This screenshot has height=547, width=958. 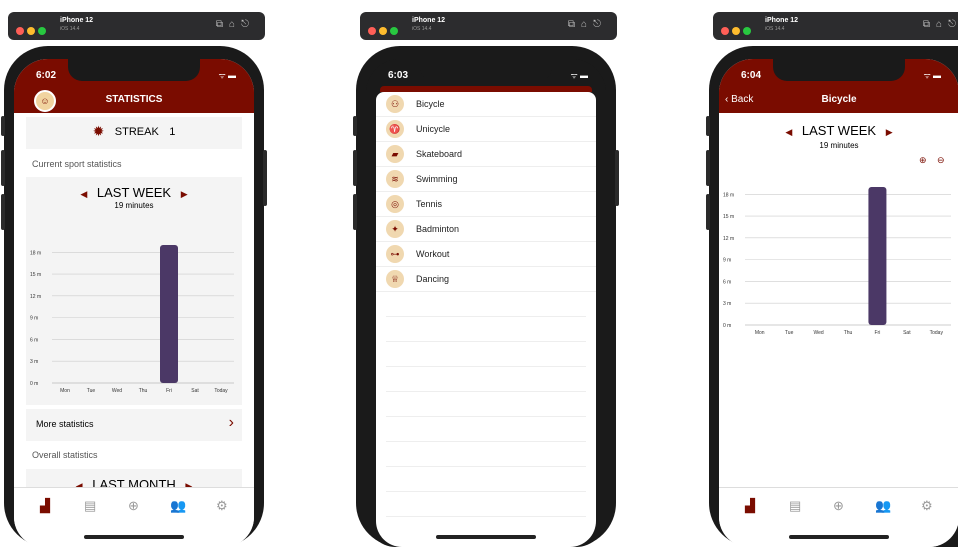 I want to click on sport-label: Badminton, so click(x=438, y=229).